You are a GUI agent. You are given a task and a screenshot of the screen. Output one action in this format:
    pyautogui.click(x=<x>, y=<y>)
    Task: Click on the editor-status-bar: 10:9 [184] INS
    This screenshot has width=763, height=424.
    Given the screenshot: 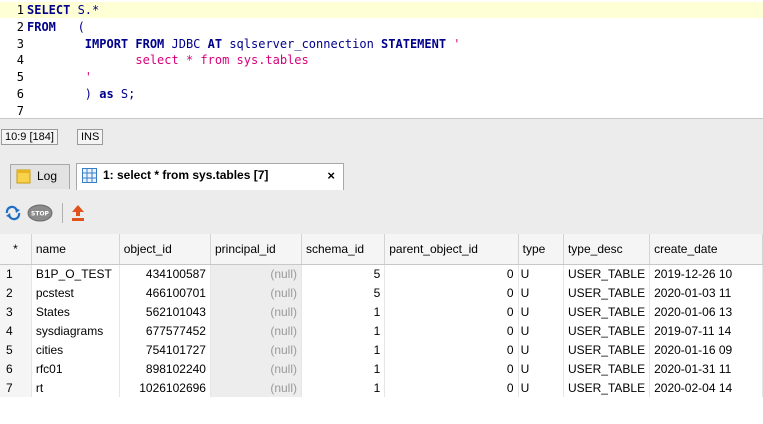 What is the action you would take?
    pyautogui.click(x=381, y=138)
    